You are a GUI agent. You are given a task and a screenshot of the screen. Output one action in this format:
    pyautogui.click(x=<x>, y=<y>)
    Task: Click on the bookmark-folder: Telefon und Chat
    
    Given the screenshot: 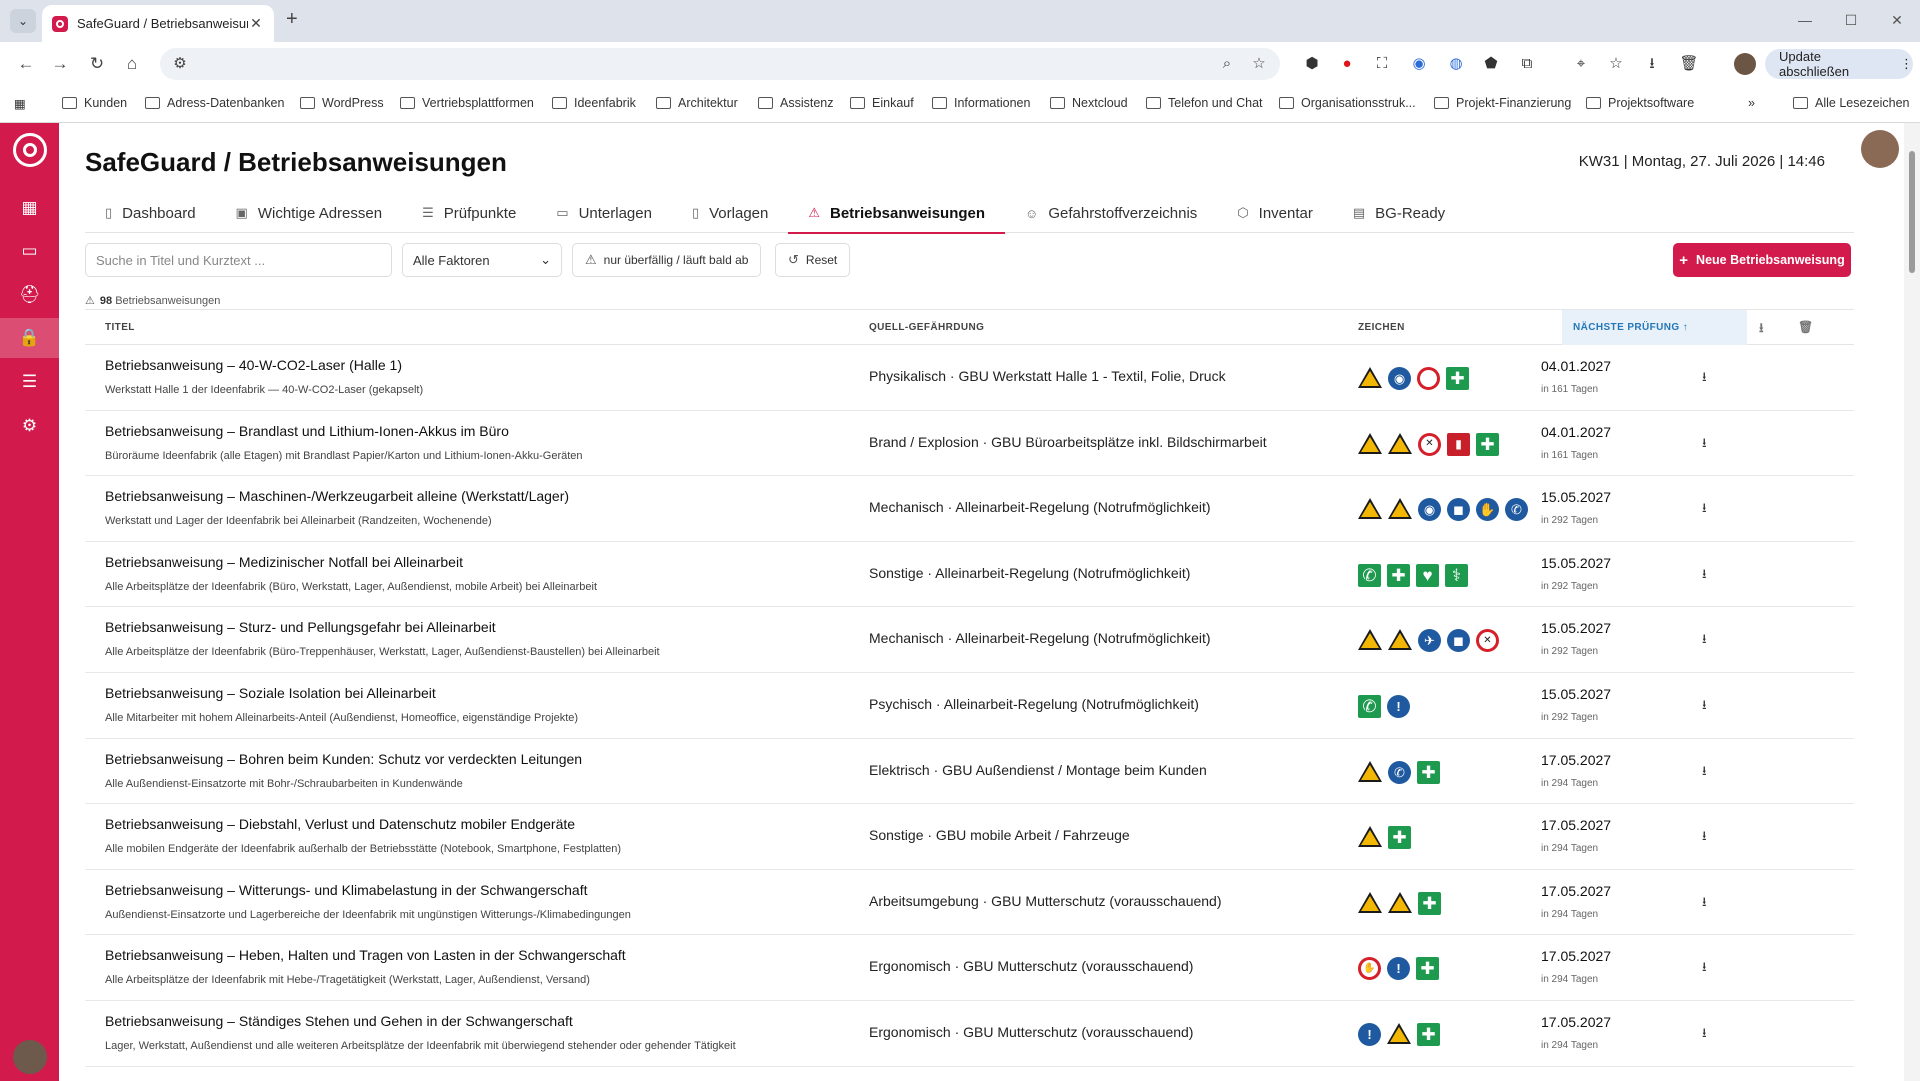 What is the action you would take?
    pyautogui.click(x=1204, y=103)
    